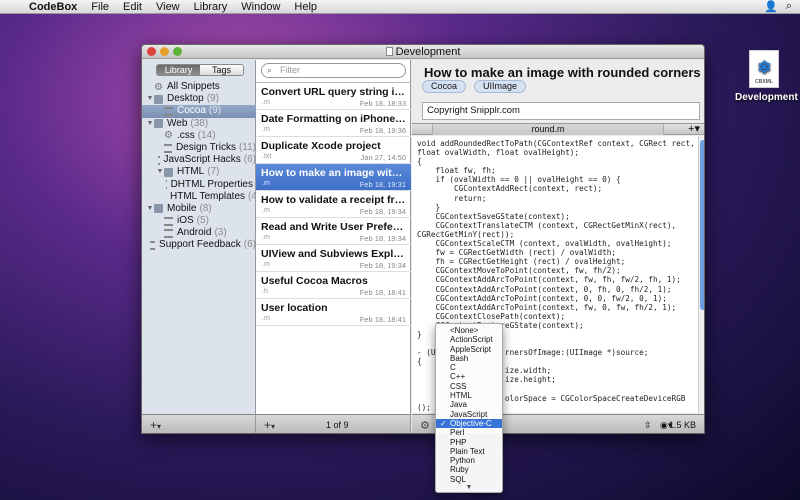 The image size is (800, 500). Describe the element at coordinates (452, 198) in the screenshot. I see `code-line: return;` at that location.